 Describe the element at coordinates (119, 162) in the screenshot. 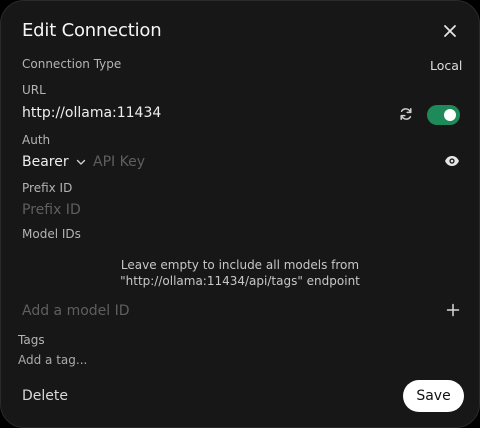

I see `api-key-input: API Key` at that location.